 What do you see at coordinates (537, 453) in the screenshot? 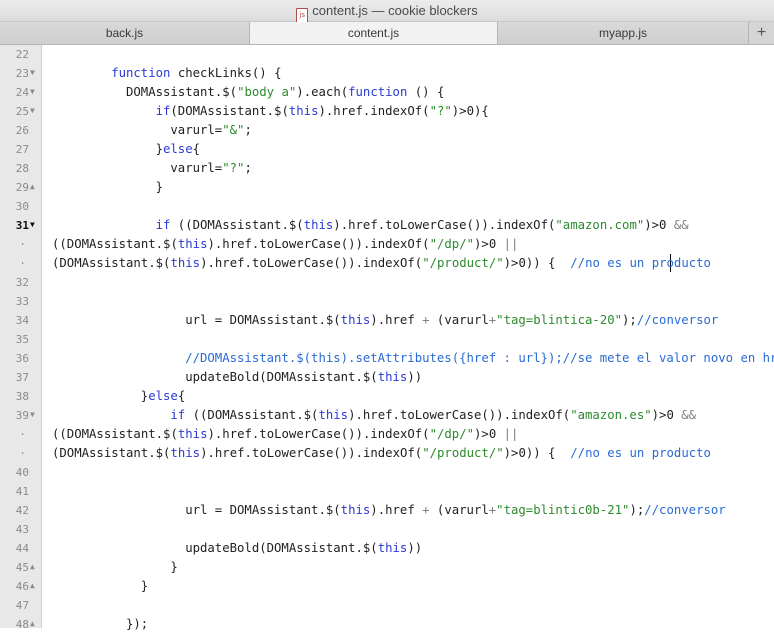
I see `code-token: )>0)) {` at bounding box center [537, 453].